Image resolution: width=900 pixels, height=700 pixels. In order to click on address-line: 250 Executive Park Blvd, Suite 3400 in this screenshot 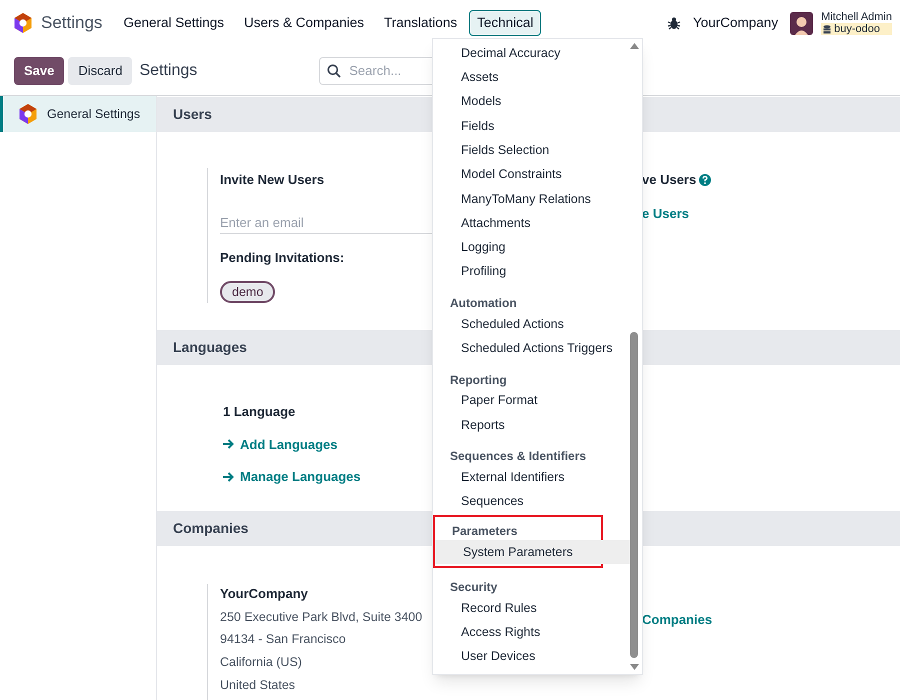, I will do `click(321, 617)`.